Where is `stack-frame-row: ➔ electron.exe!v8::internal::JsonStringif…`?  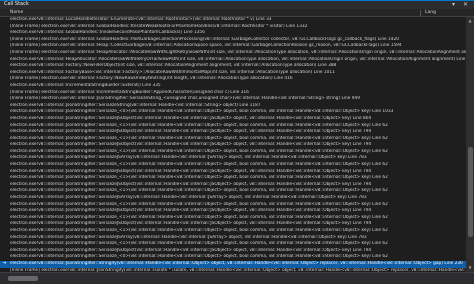 stack-frame-row: ➔ electron.exe!v8::internal::JsonStringif… is located at coordinates (233, 264).